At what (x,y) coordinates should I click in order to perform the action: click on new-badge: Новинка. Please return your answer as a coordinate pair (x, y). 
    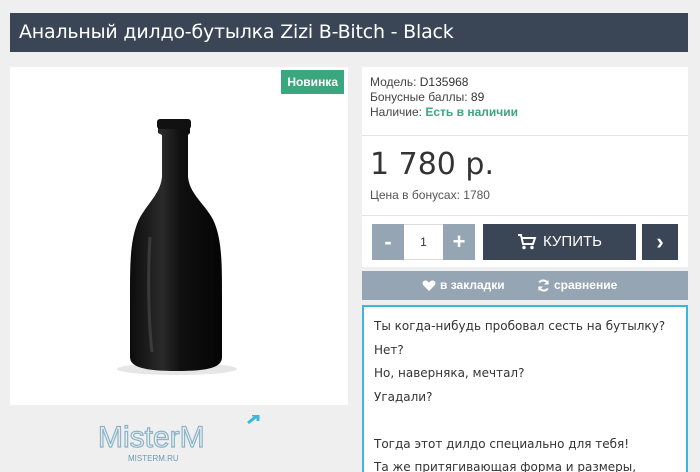
    Looking at the image, I should click on (312, 82).